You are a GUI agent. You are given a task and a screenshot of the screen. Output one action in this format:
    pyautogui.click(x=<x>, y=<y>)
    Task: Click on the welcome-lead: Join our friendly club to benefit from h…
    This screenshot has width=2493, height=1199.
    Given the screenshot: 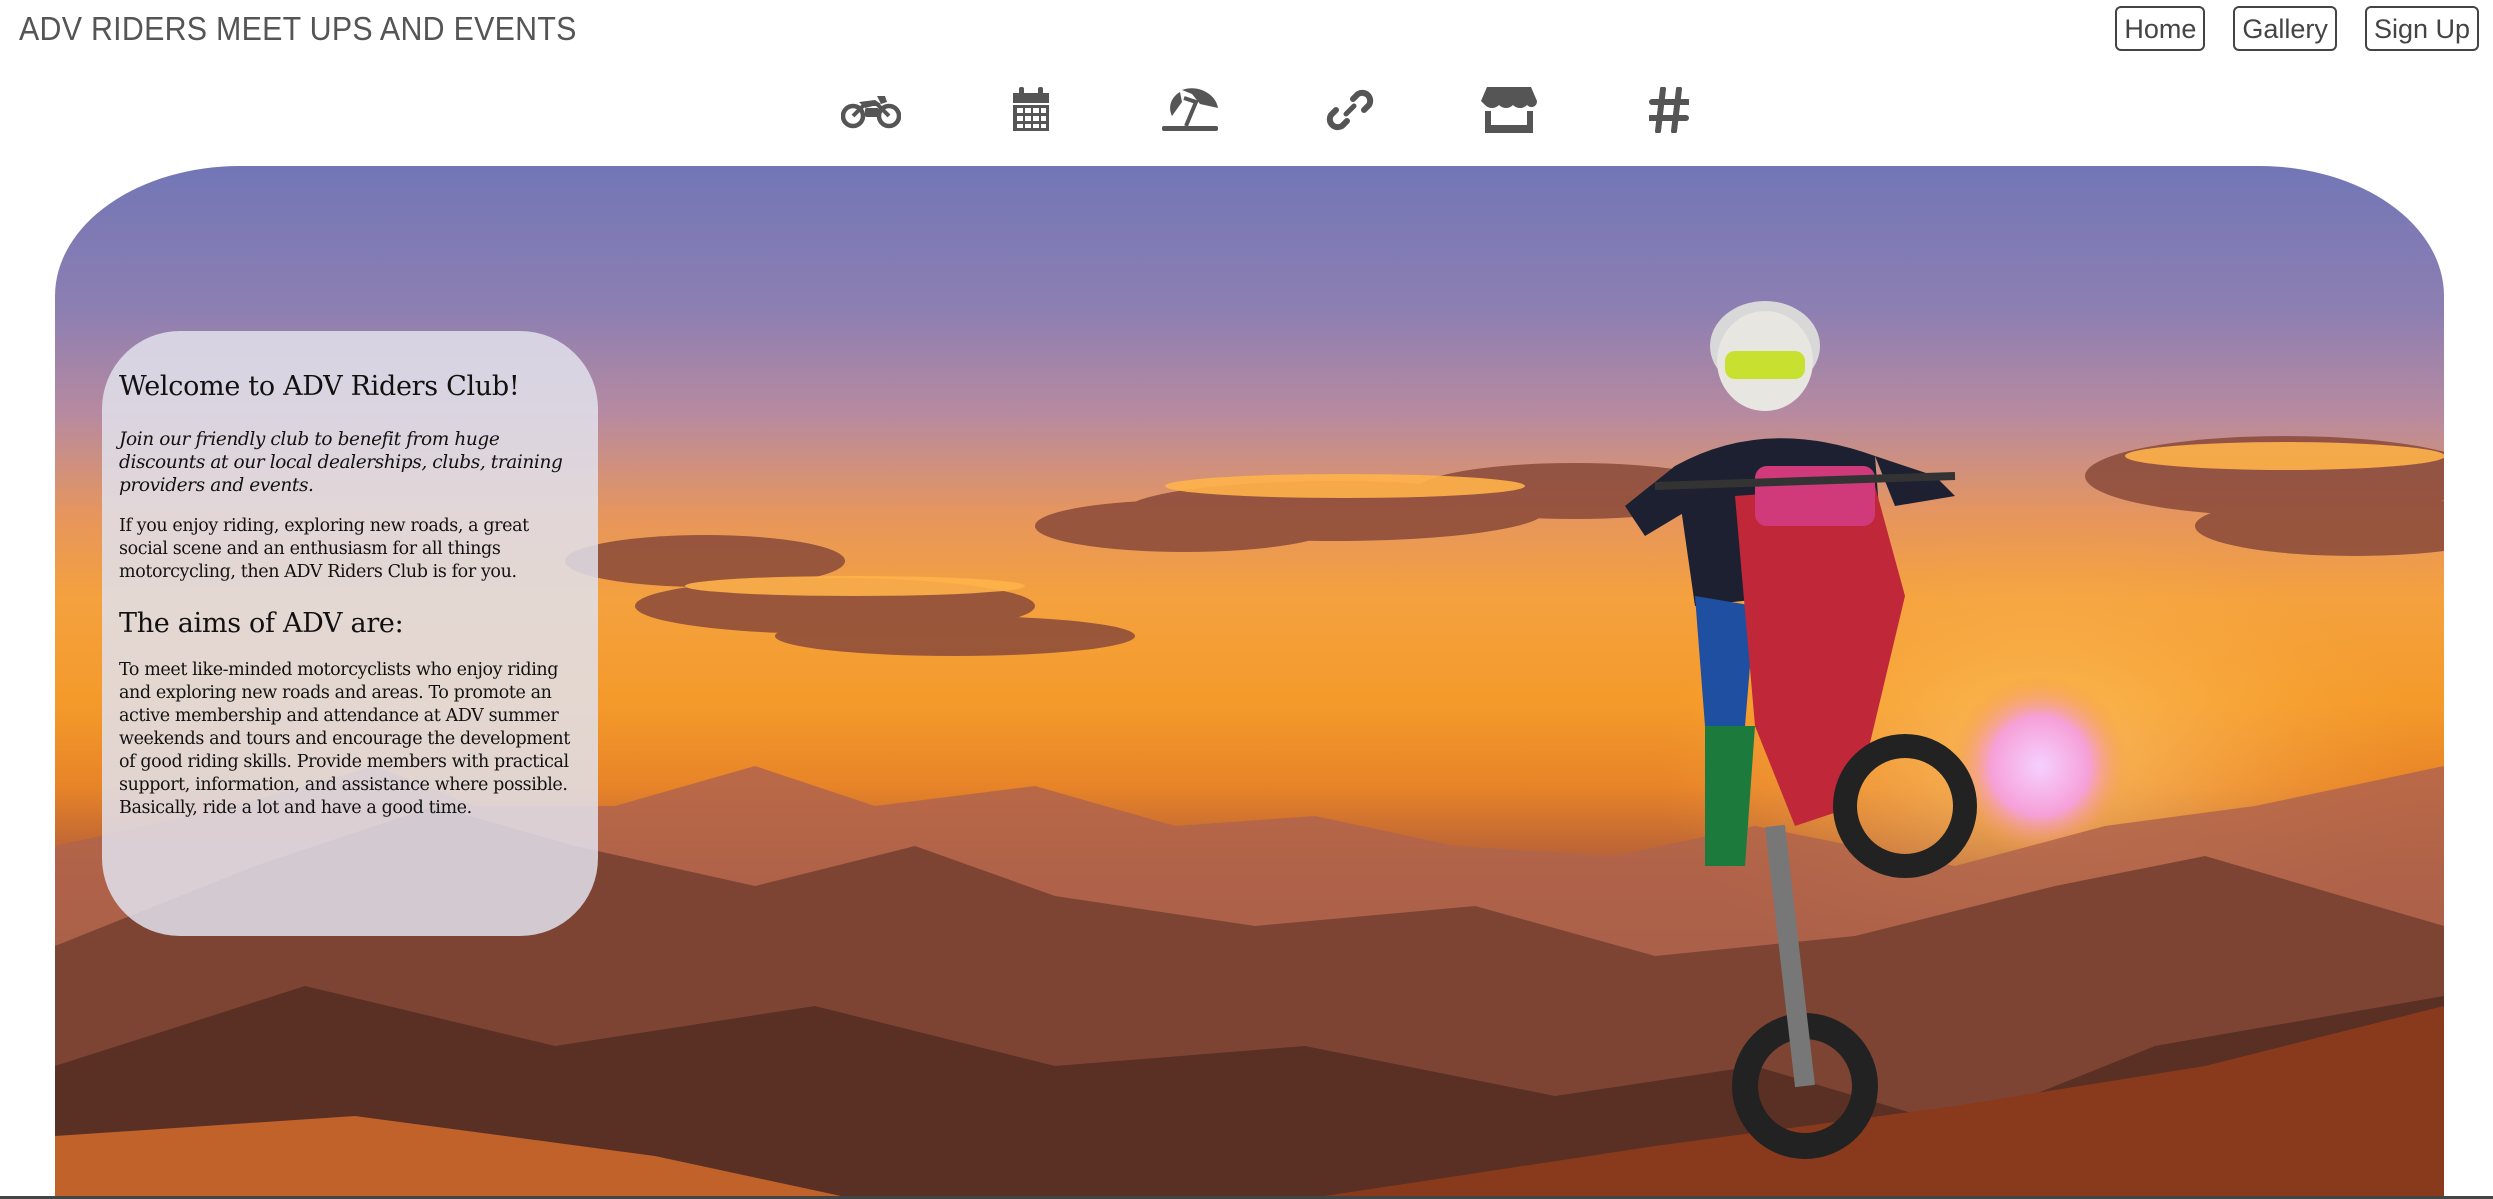 What is the action you would take?
    pyautogui.click(x=341, y=462)
    